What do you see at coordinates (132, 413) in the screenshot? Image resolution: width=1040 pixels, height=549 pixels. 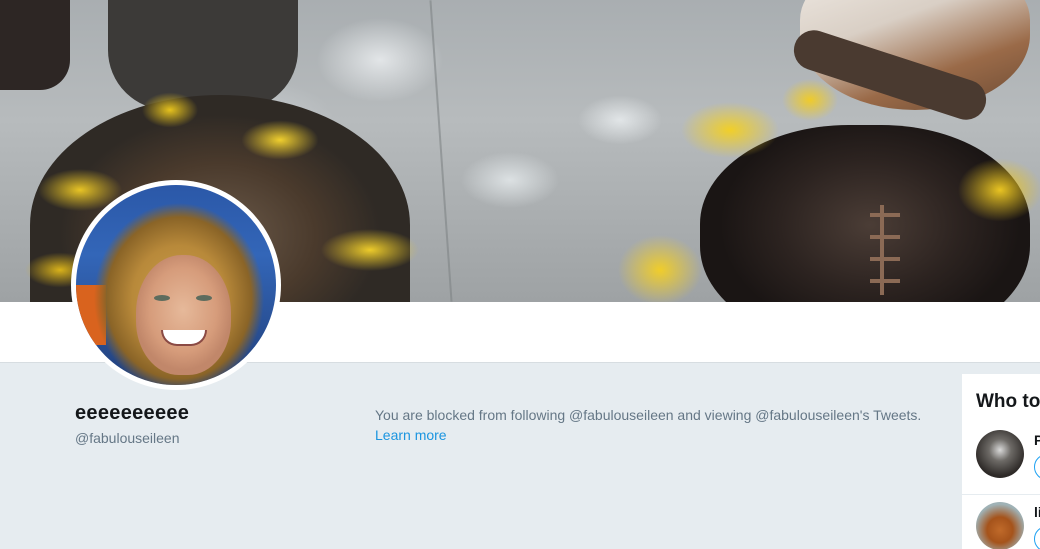 I see `profile-display-name: eeeeeeeeee` at bounding box center [132, 413].